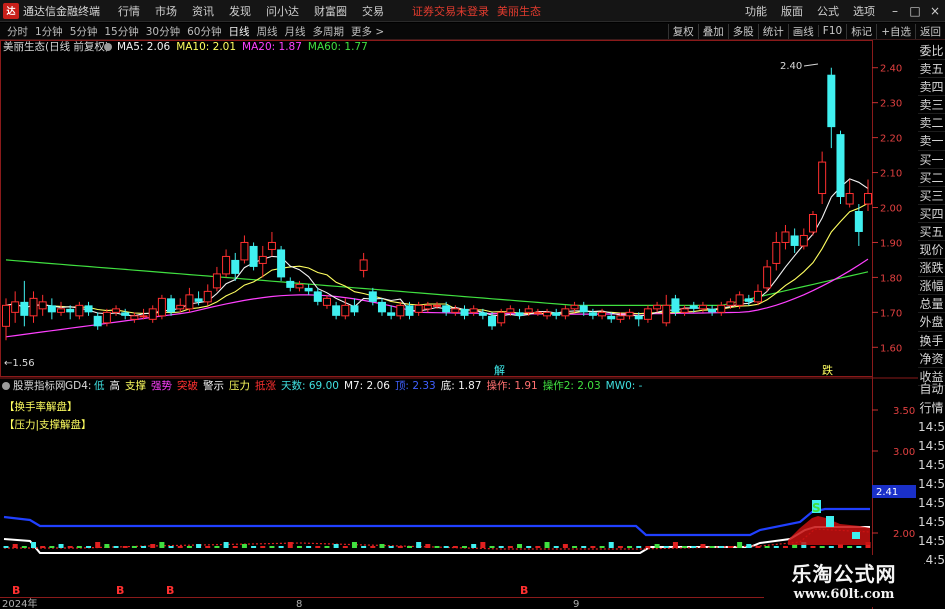 The height and width of the screenshot is (609, 945). Describe the element at coordinates (203, 11) in the screenshot. I see `menu-zixun: 资讯` at that location.